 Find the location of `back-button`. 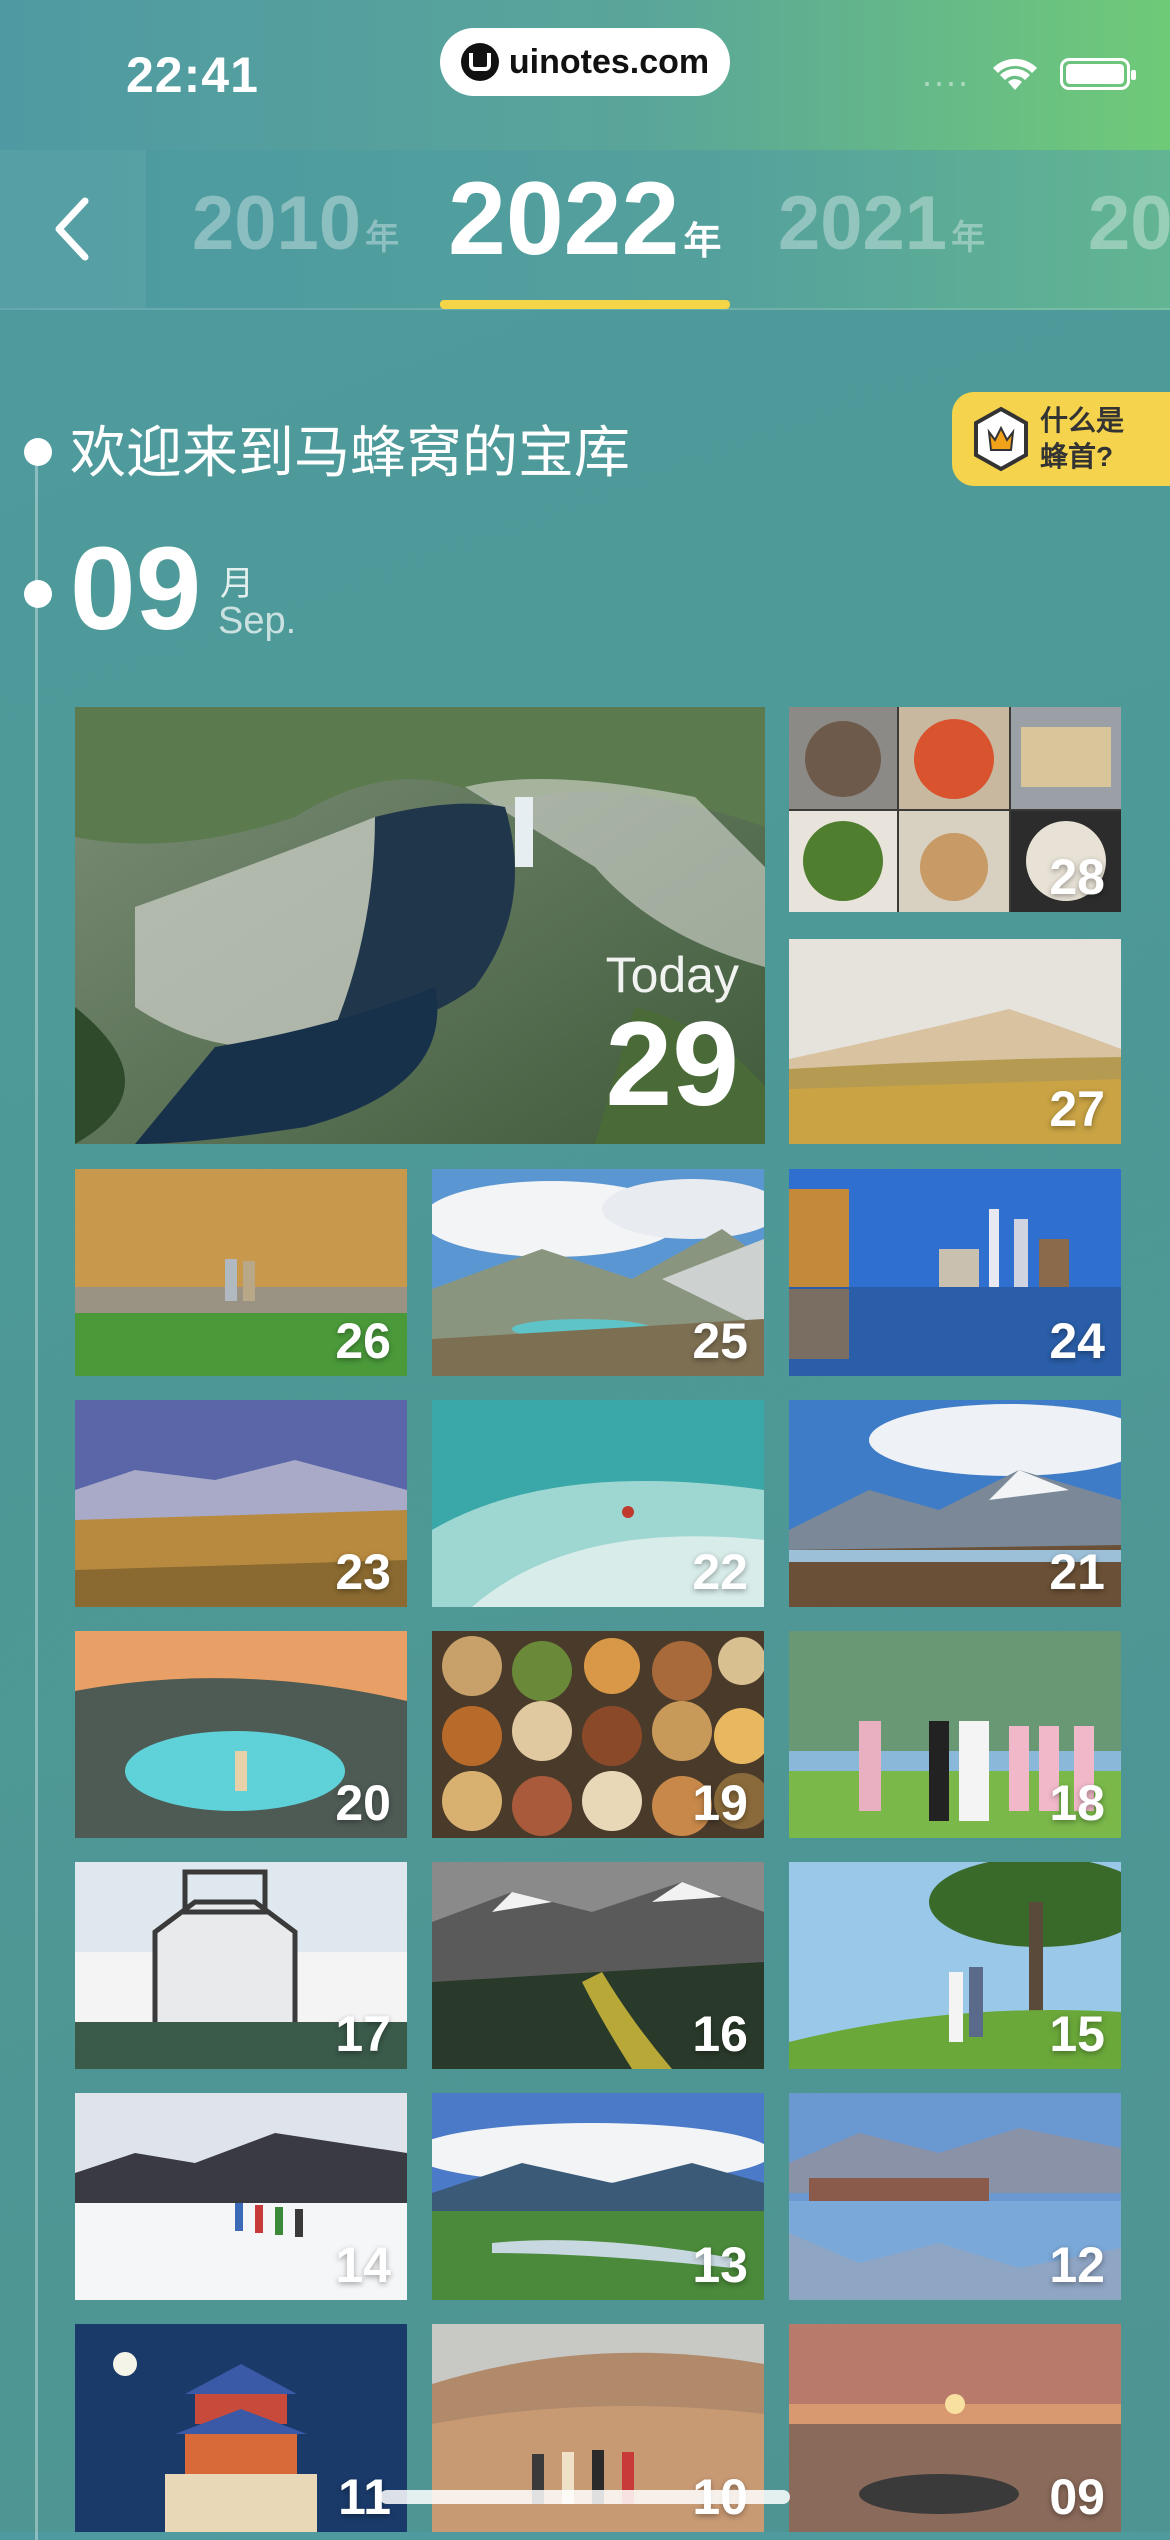

back-button is located at coordinates (73, 229).